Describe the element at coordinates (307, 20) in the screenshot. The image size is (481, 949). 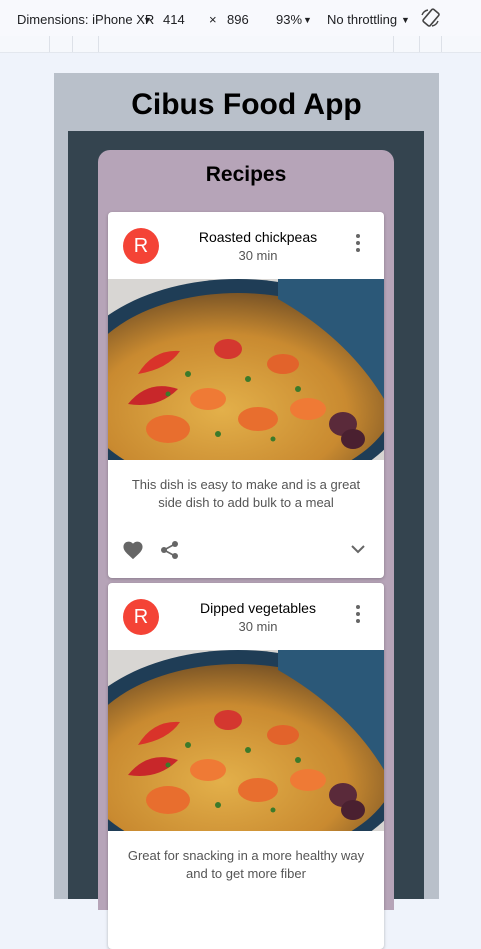
I see `zoom-dropdown-caret: ▼` at that location.